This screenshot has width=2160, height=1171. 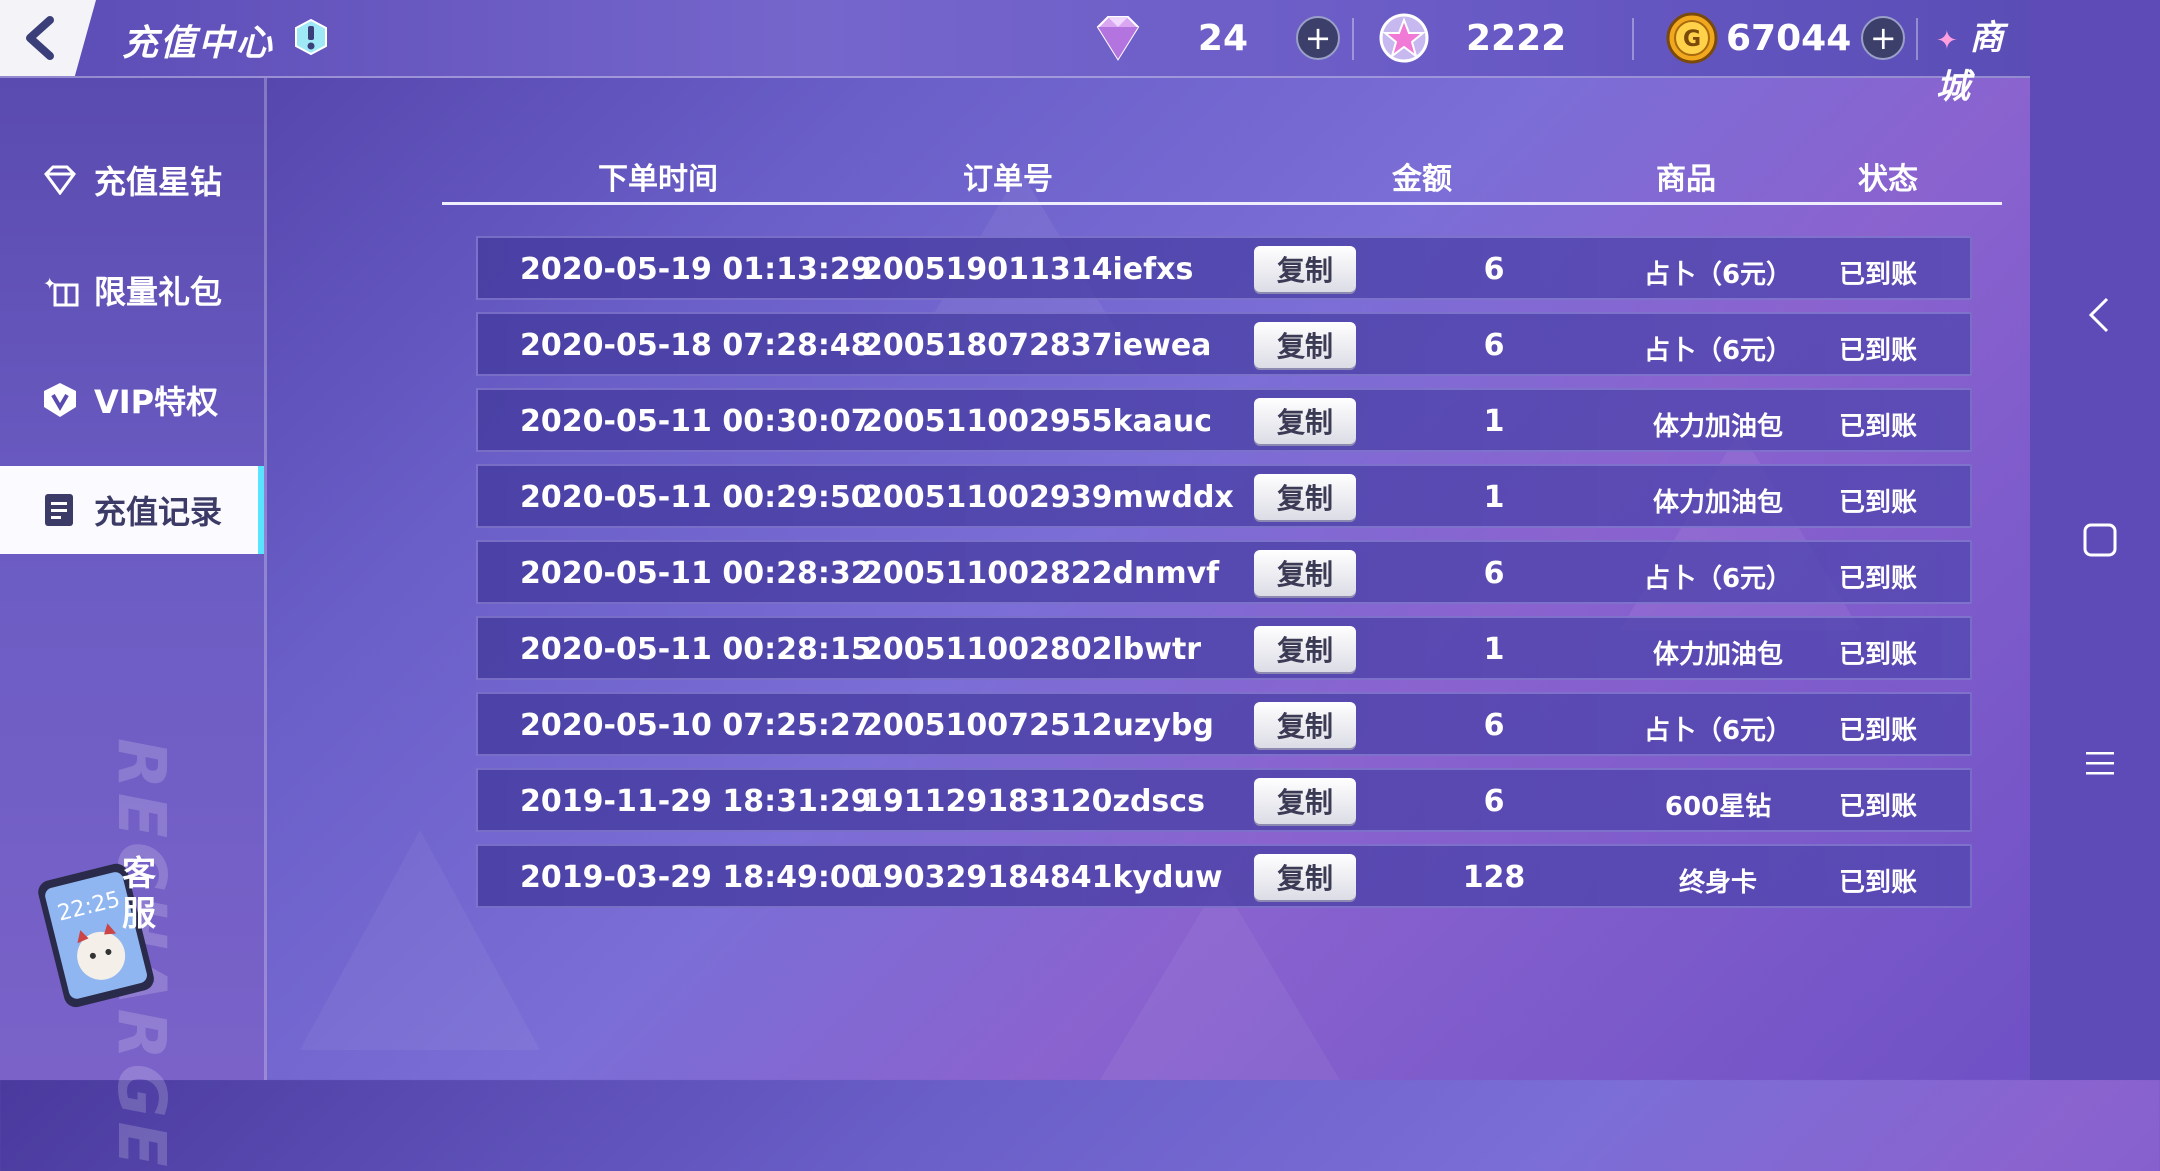 What do you see at coordinates (1037, 421) in the screenshot?
I see `order-number: 200511002955kaauc` at bounding box center [1037, 421].